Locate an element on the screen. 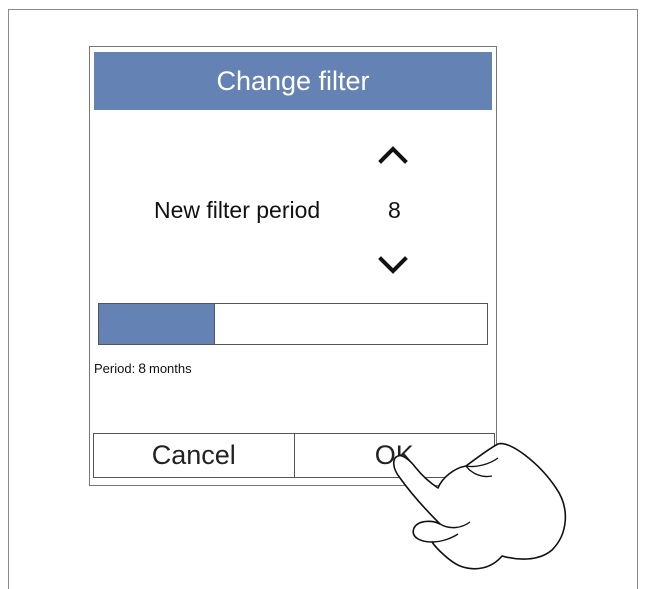  new-filter-period-label: New filter period is located at coordinates (237, 210).